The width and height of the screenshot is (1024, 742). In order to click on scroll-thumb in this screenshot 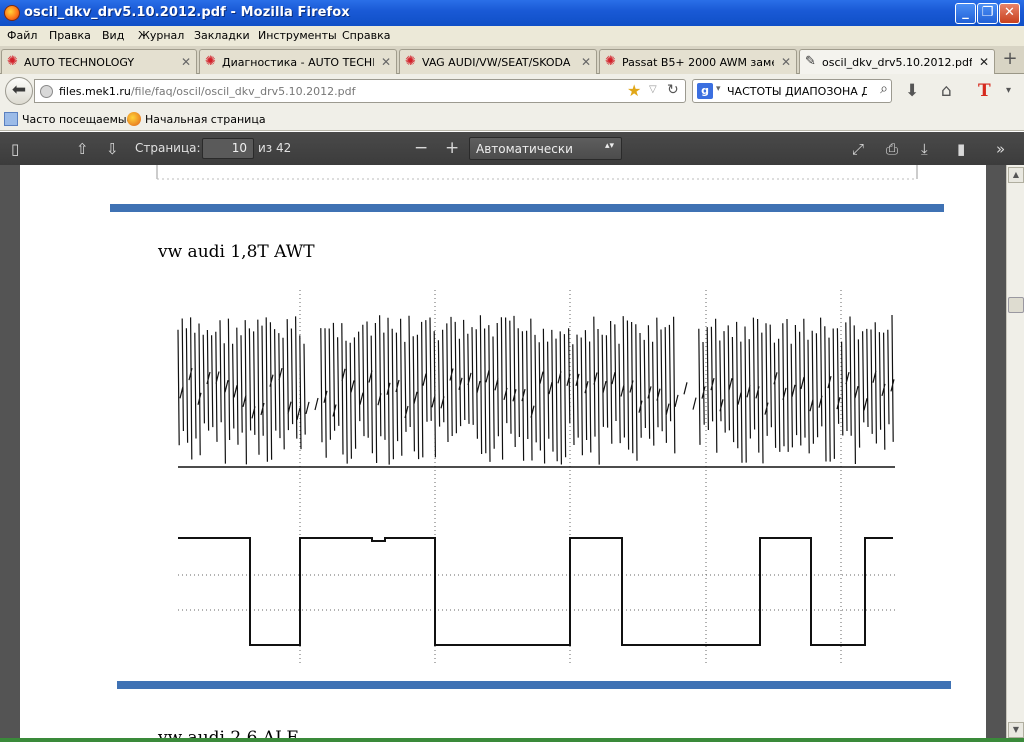, I will do `click(1016, 305)`.